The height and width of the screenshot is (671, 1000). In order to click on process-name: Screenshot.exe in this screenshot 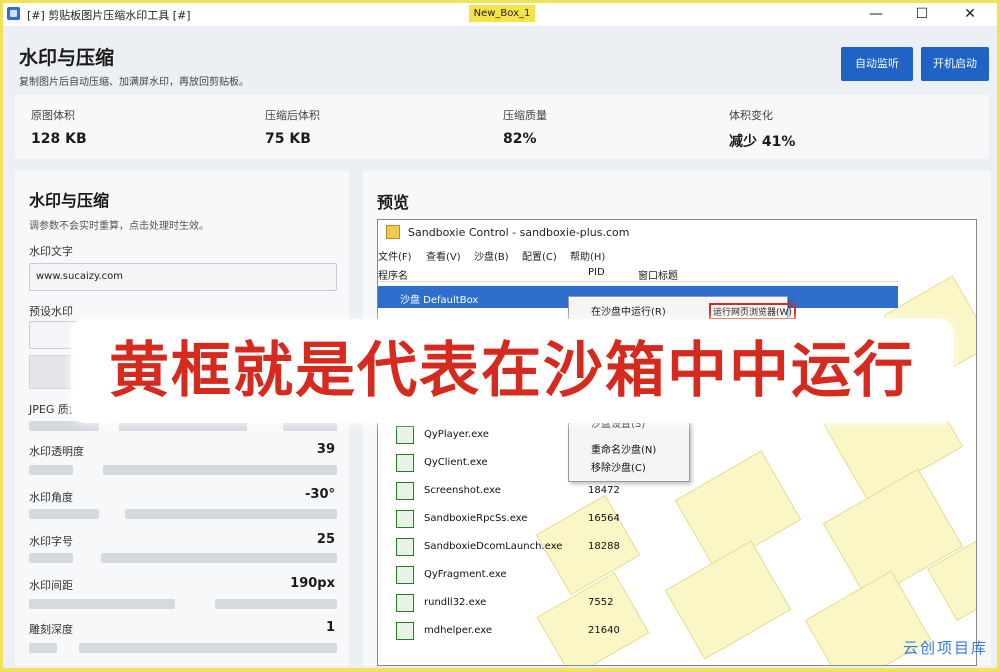, I will do `click(462, 490)`.